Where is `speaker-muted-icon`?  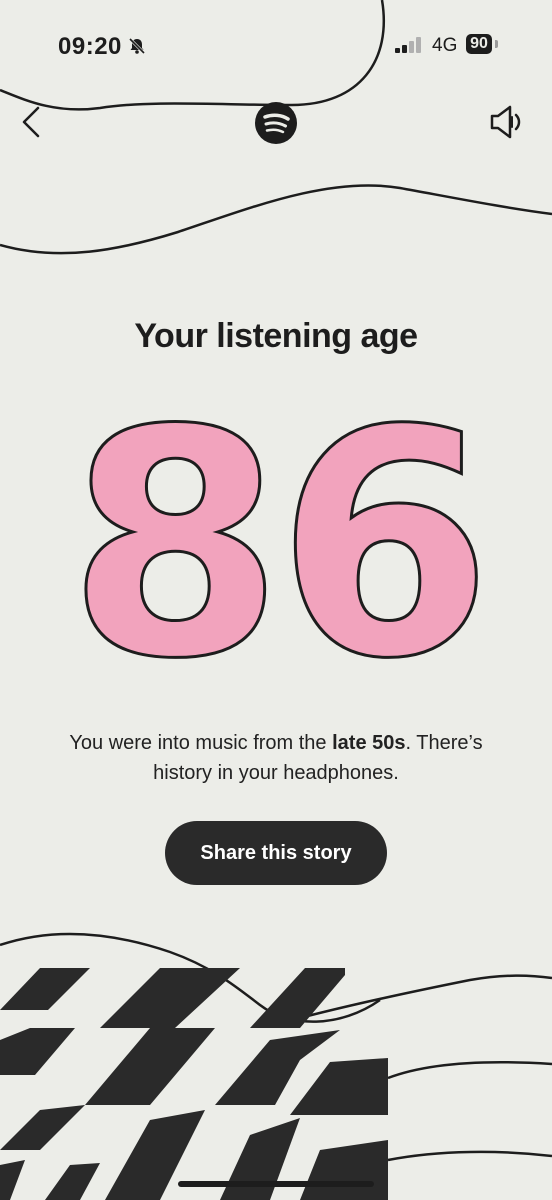 speaker-muted-icon is located at coordinates (508, 122).